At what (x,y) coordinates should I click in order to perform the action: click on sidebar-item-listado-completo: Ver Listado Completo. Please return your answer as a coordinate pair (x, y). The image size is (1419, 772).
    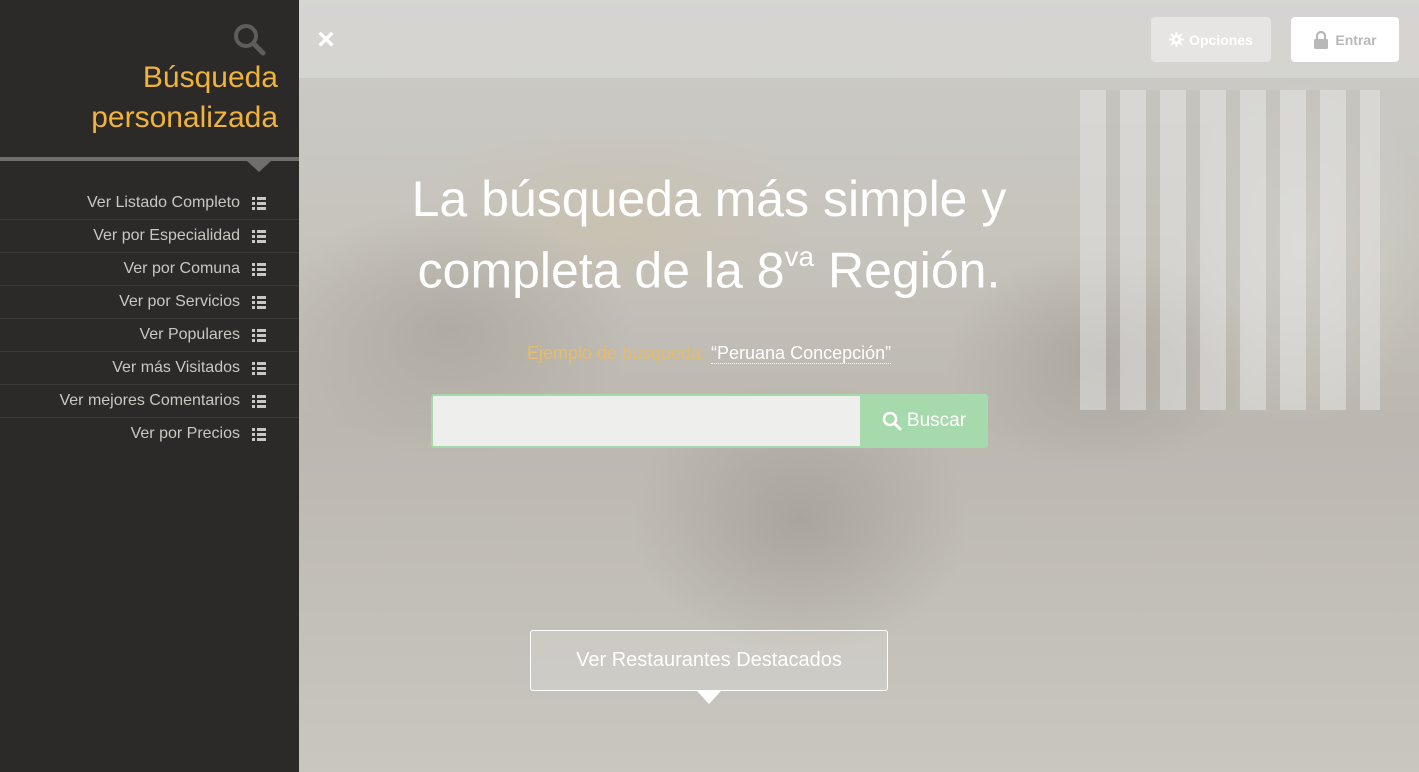
    Looking at the image, I should click on (149, 203).